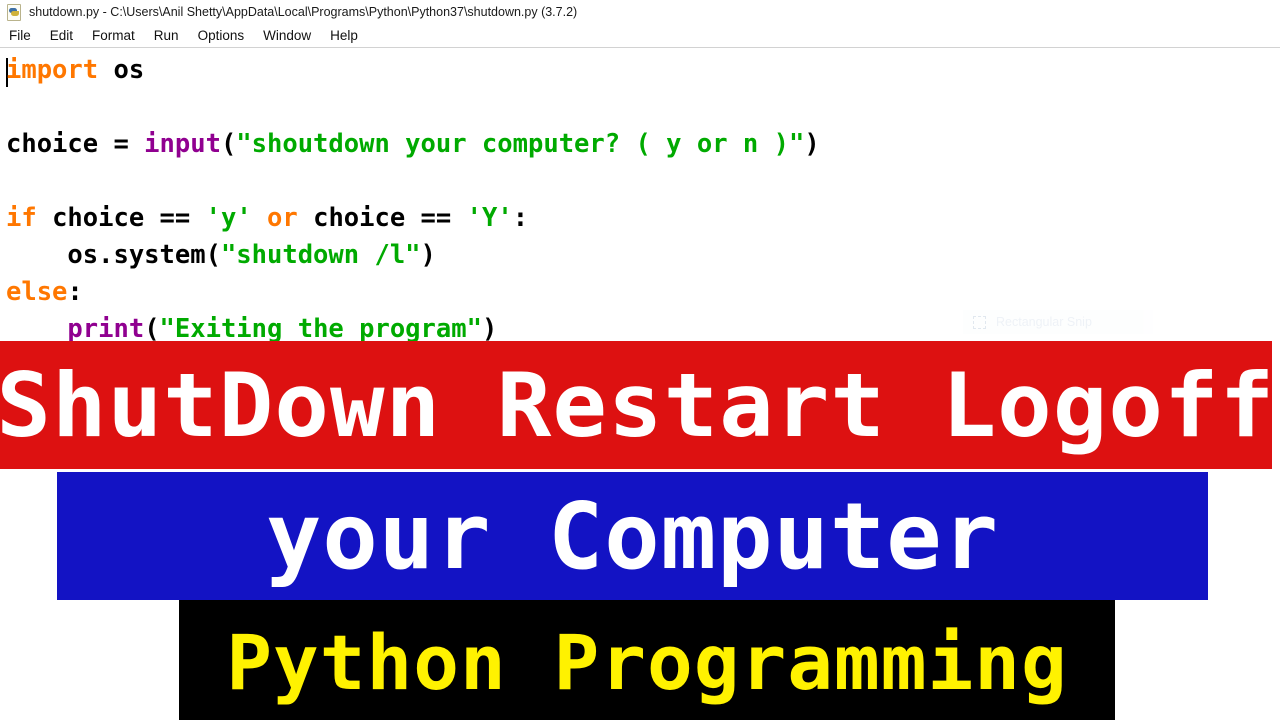  What do you see at coordinates (344, 35) in the screenshot?
I see `menu-item-help: Help` at bounding box center [344, 35].